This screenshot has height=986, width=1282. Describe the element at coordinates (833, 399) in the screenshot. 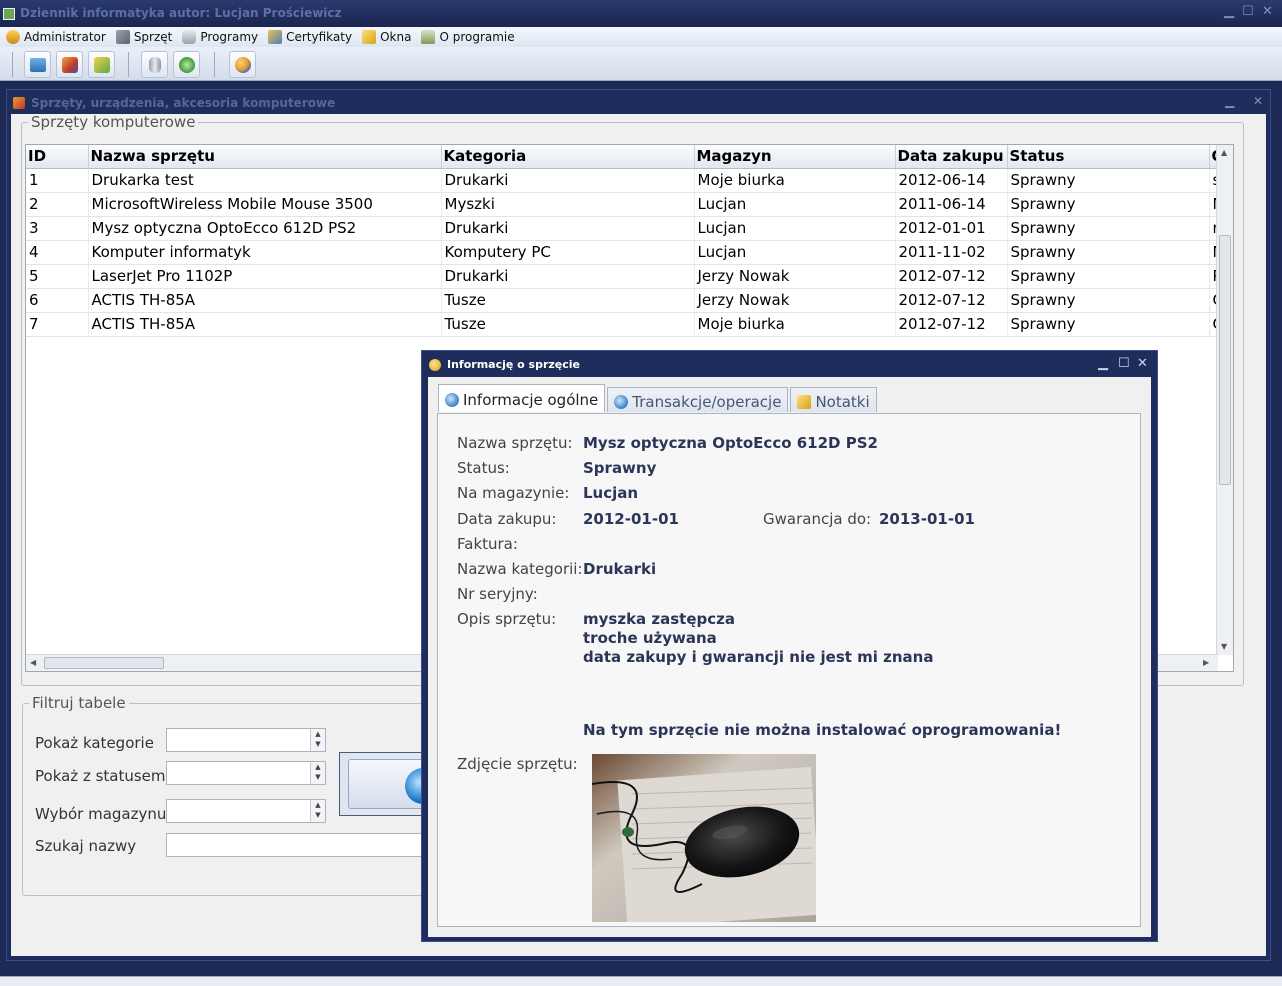

I see `tab-notes: Notatki` at that location.